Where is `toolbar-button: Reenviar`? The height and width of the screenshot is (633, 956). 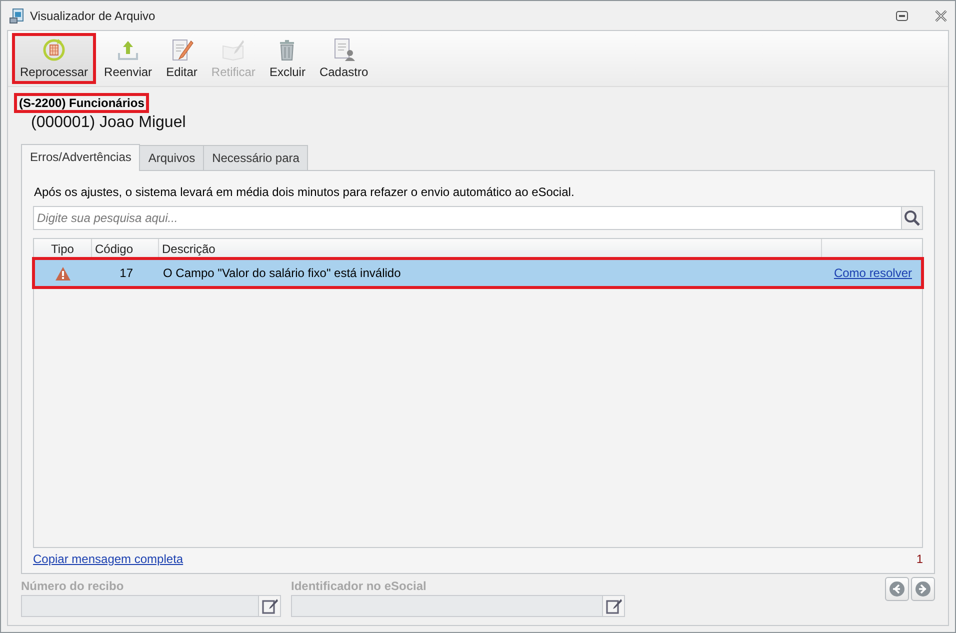 toolbar-button: Reenviar is located at coordinates (128, 58).